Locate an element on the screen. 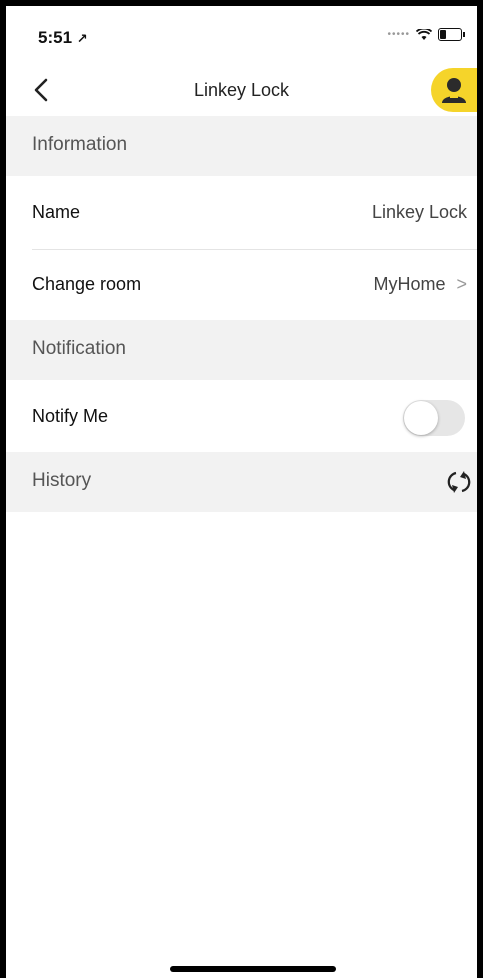 Image resolution: width=483 pixels, height=978 pixels. name-label: Name is located at coordinates (56, 212).